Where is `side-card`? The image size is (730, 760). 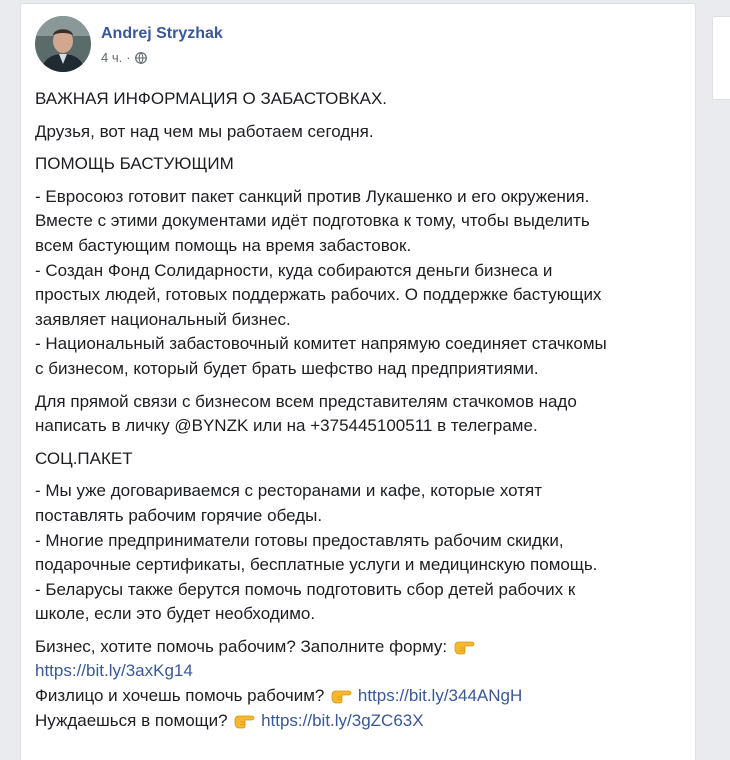 side-card is located at coordinates (721, 58).